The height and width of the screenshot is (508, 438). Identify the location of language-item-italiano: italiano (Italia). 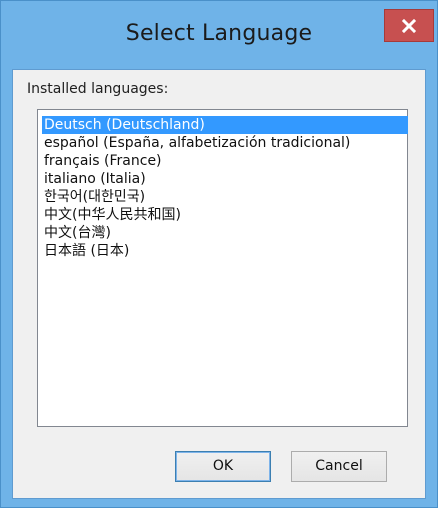
(95, 179).